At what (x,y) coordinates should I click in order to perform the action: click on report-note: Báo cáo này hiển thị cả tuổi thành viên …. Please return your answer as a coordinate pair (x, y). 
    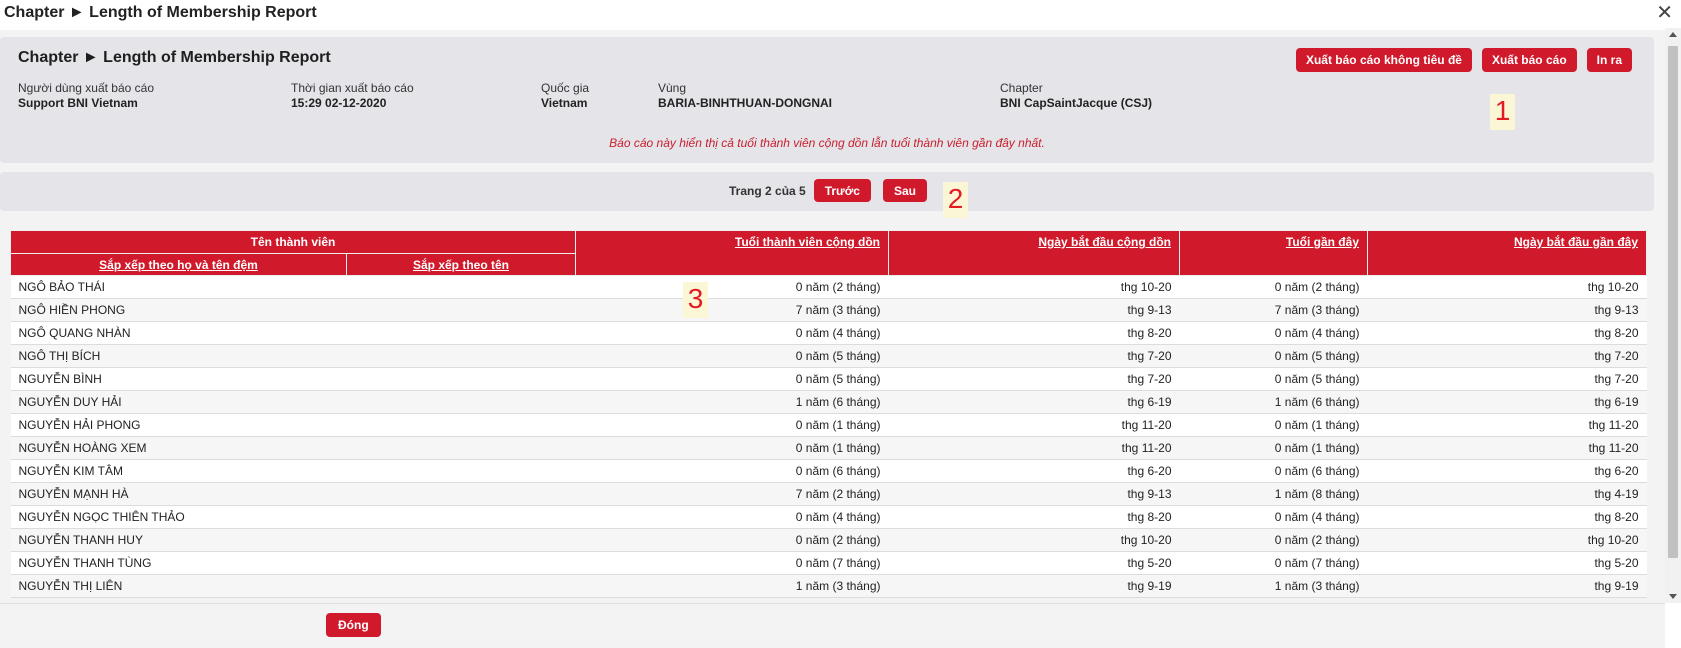
    Looking at the image, I should click on (827, 143).